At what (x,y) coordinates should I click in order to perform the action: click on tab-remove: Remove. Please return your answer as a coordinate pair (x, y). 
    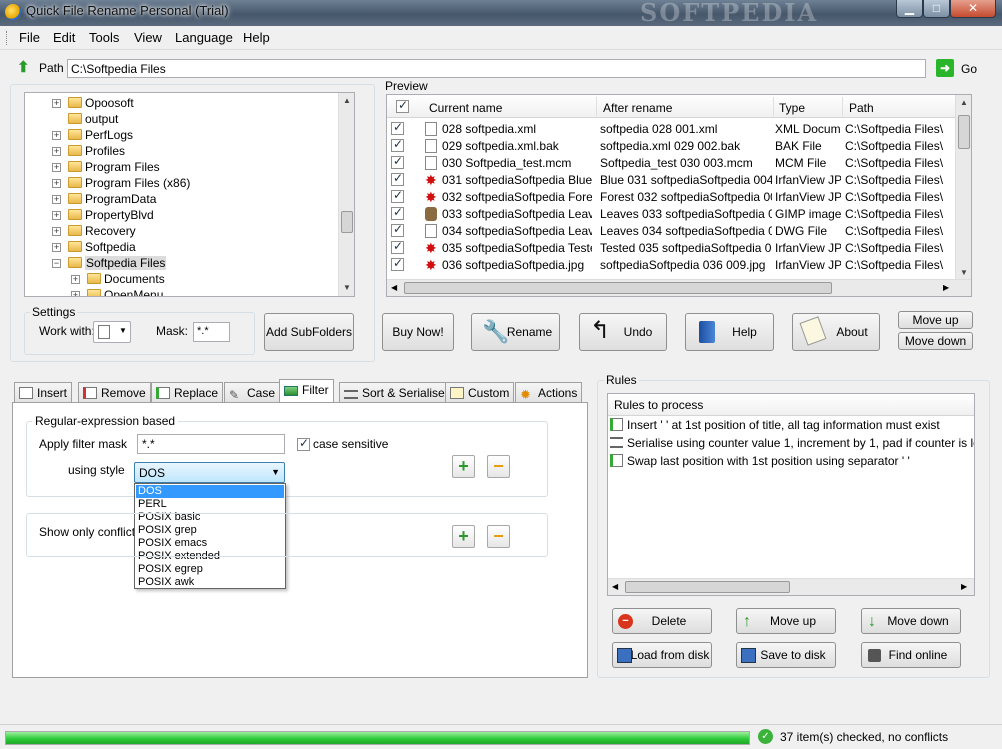
    Looking at the image, I should click on (114, 392).